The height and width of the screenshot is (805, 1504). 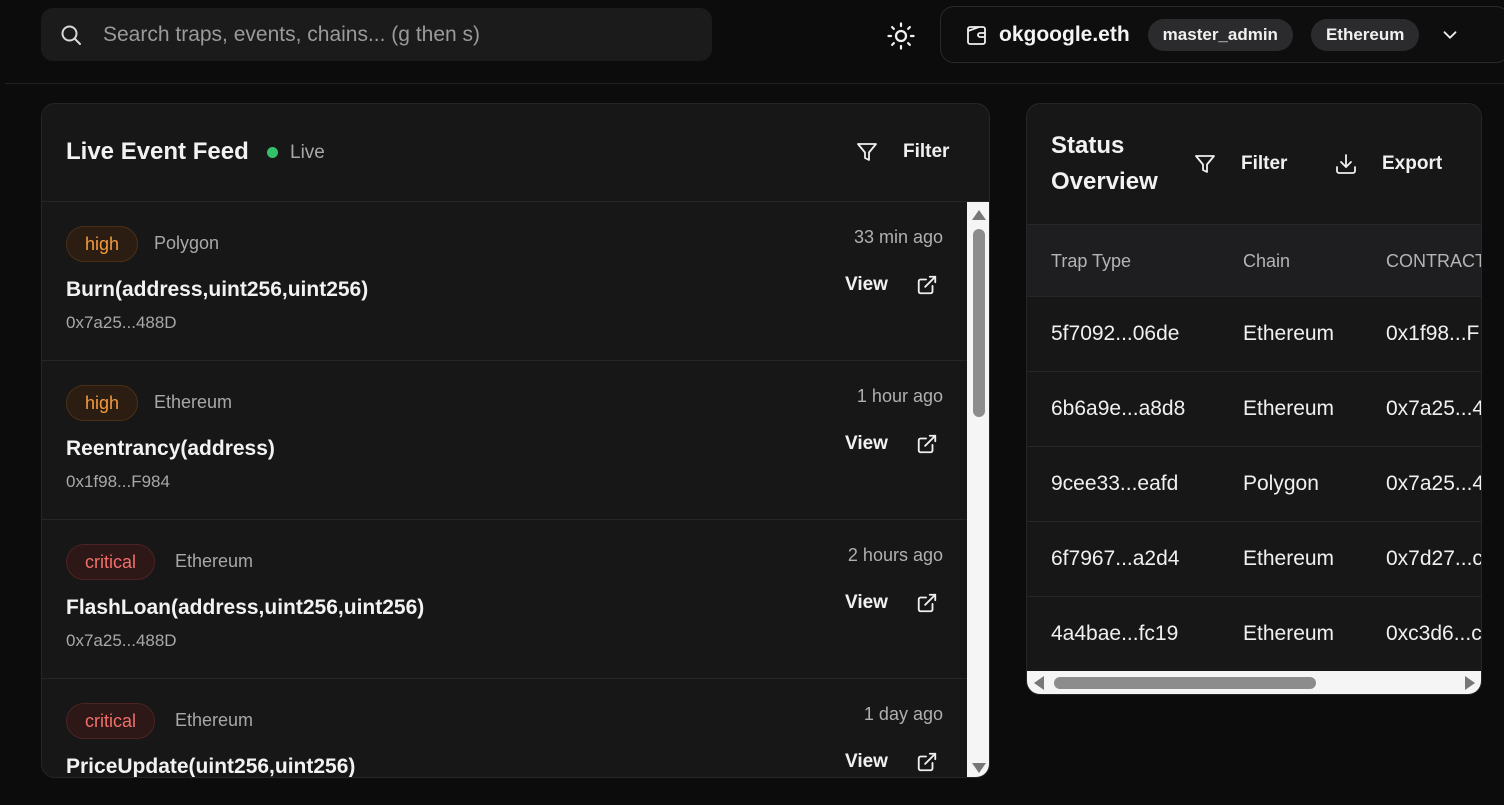 What do you see at coordinates (217, 289) in the screenshot?
I see `event-signature: Burn(address,uint256,uint256)` at bounding box center [217, 289].